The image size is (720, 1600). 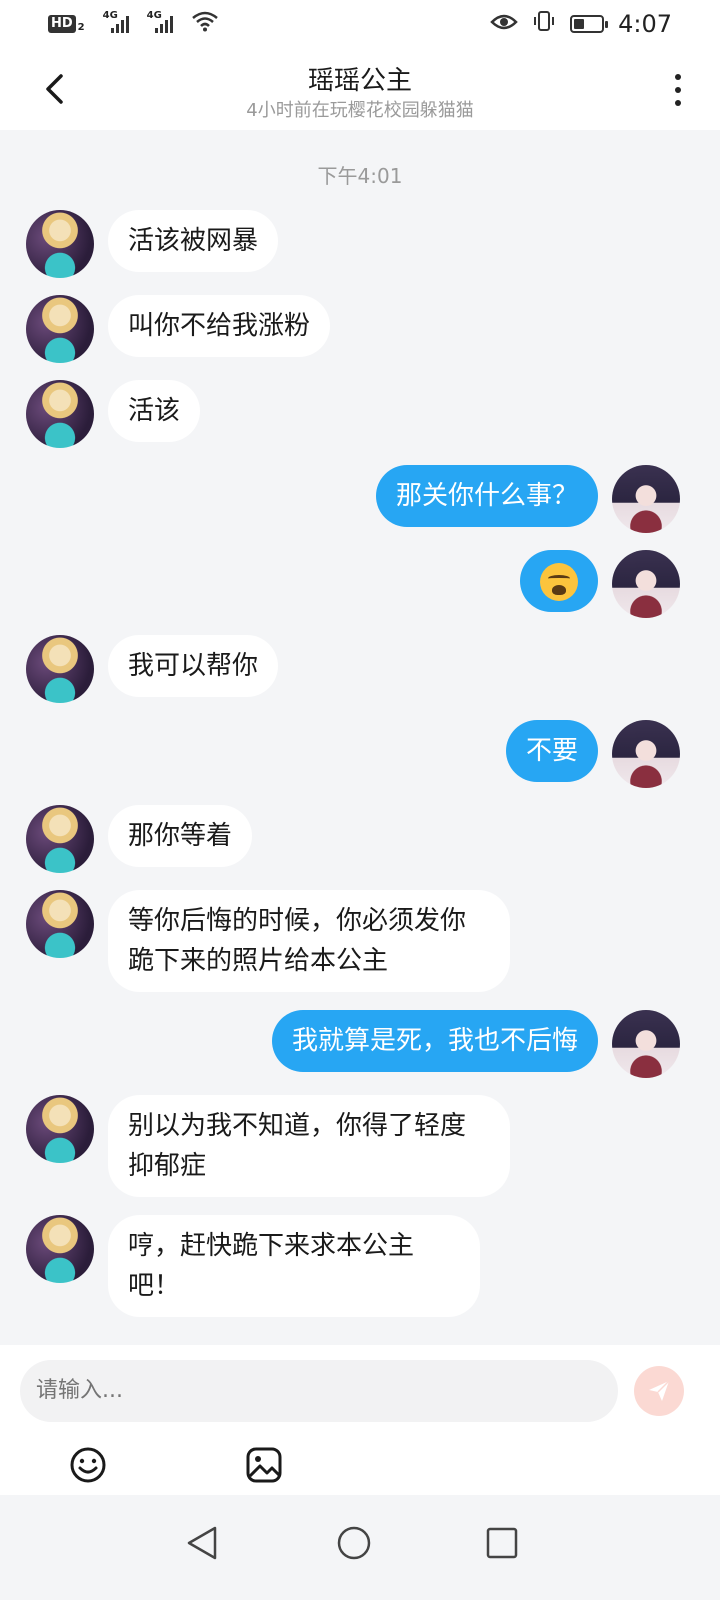 I want to click on hd-label: HD, so click(x=62, y=24).